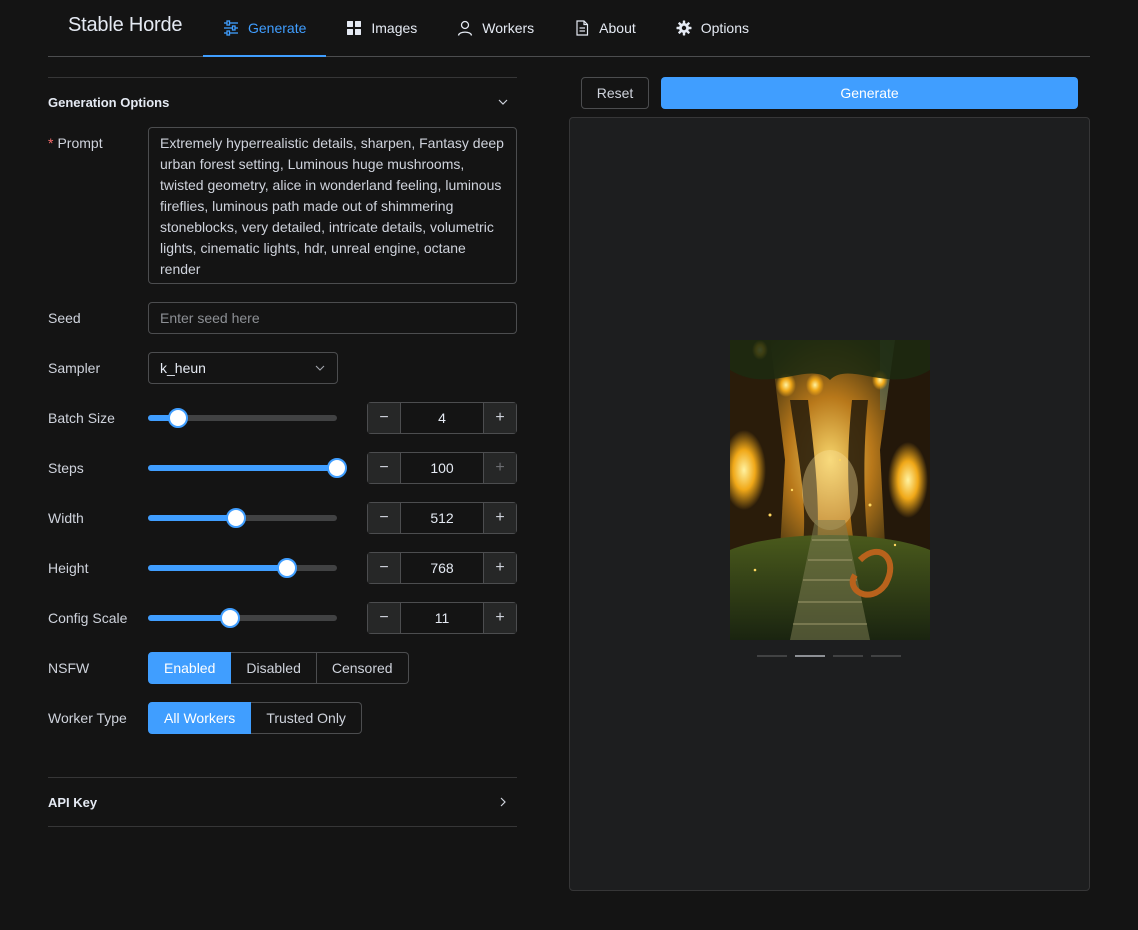  I want to click on nsfw-row: NSFW Enabled Disabled Censored, so click(282, 668).